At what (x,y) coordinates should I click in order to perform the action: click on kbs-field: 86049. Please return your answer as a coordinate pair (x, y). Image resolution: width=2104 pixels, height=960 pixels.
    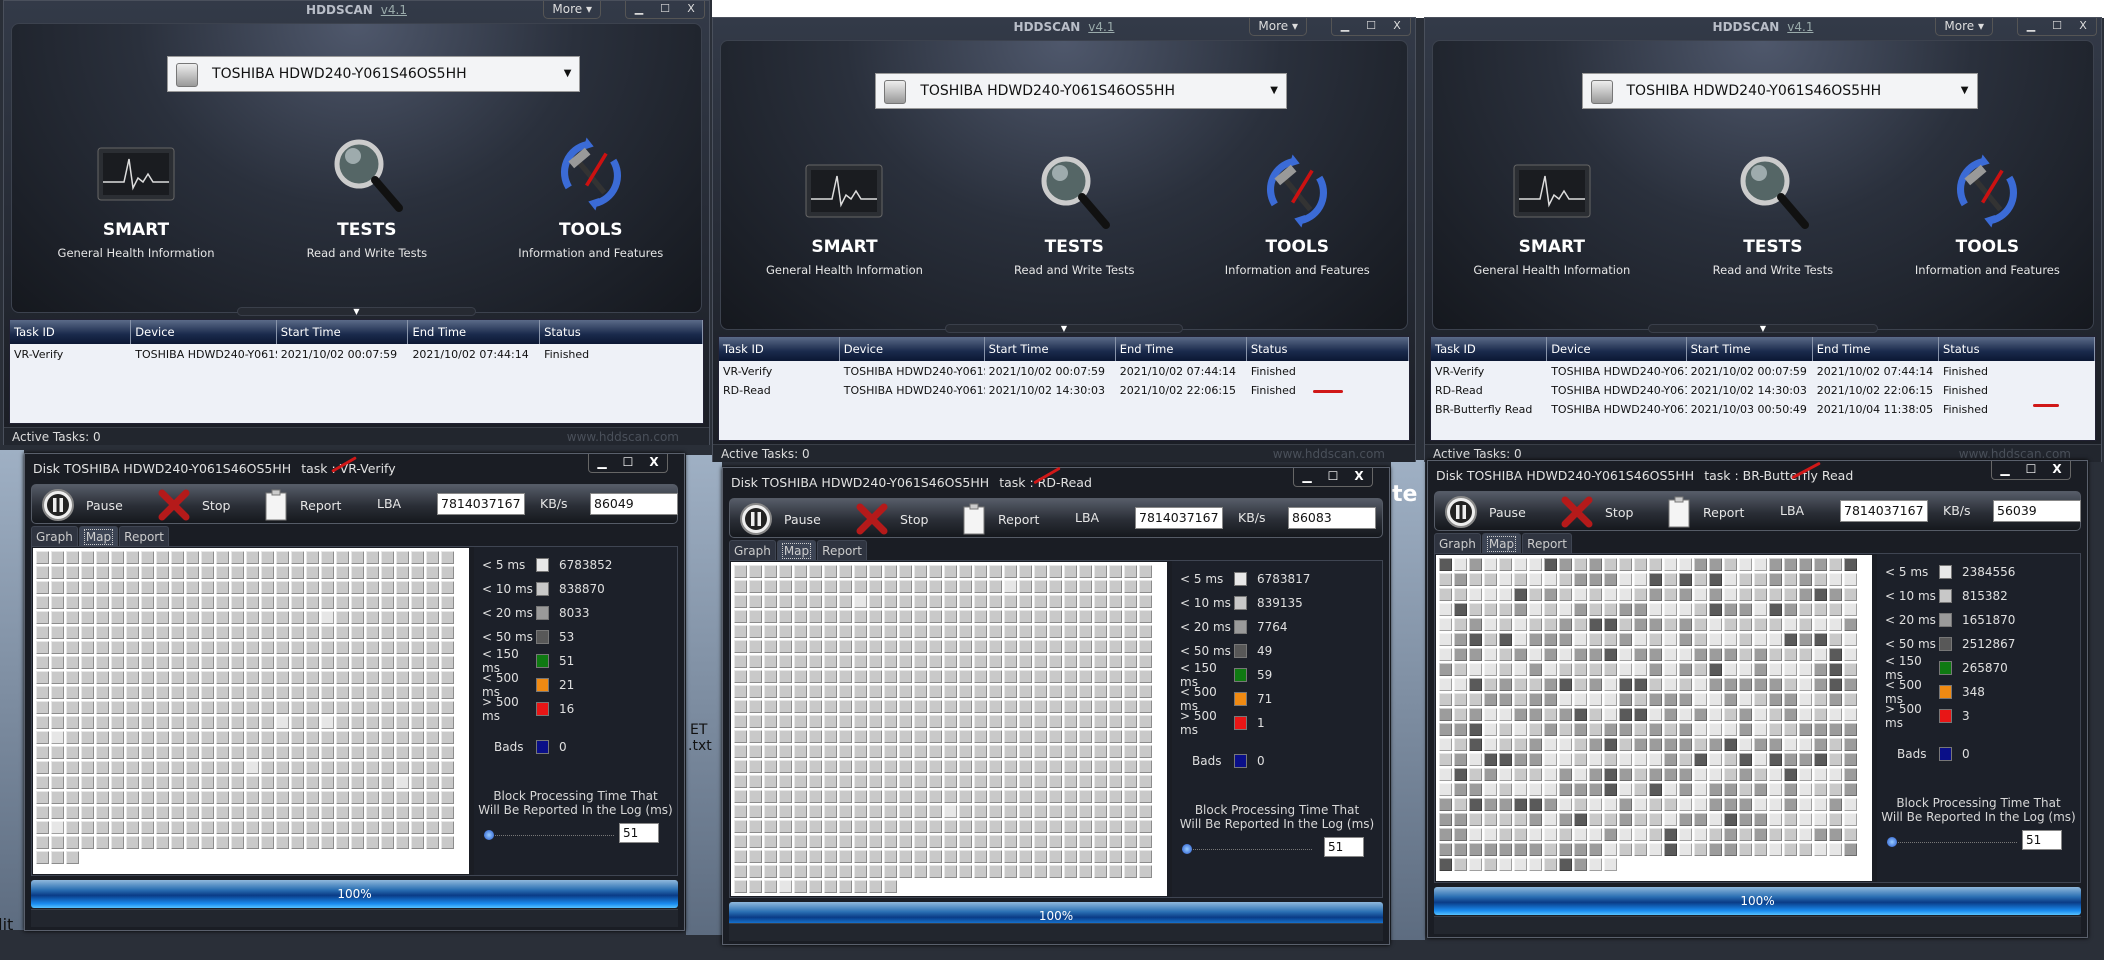
    Looking at the image, I should click on (634, 504).